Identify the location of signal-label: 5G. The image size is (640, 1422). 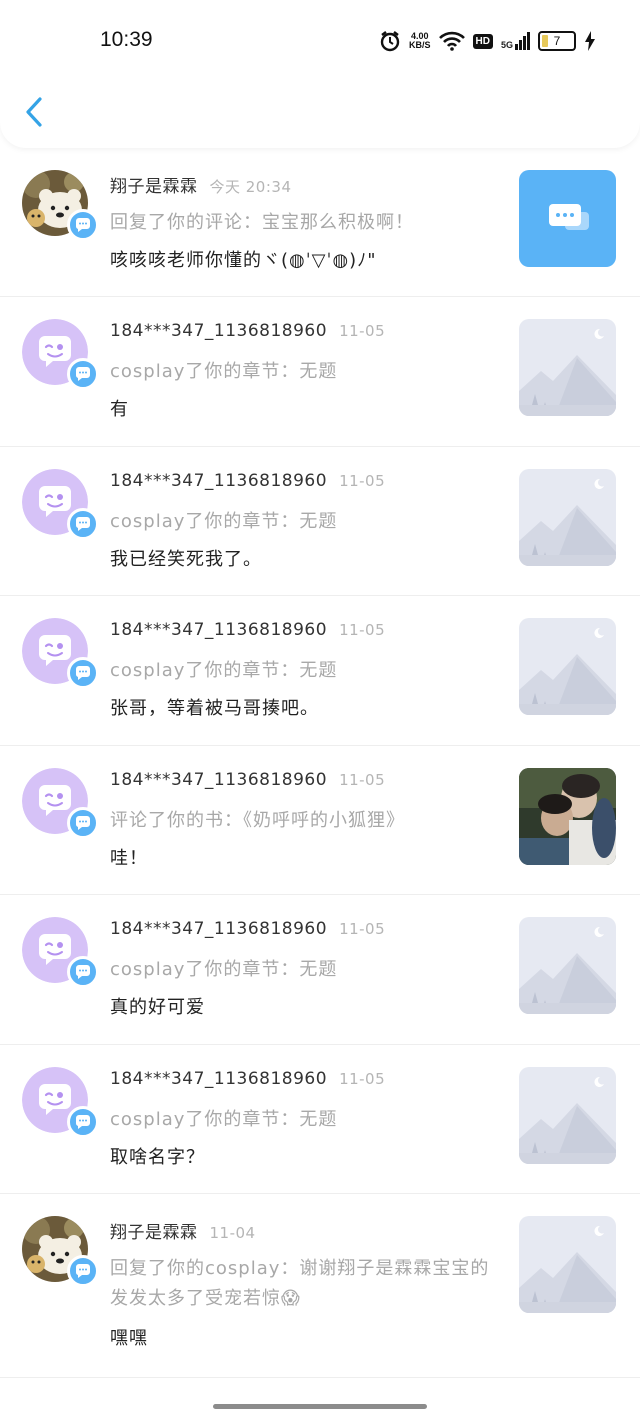
(506, 45).